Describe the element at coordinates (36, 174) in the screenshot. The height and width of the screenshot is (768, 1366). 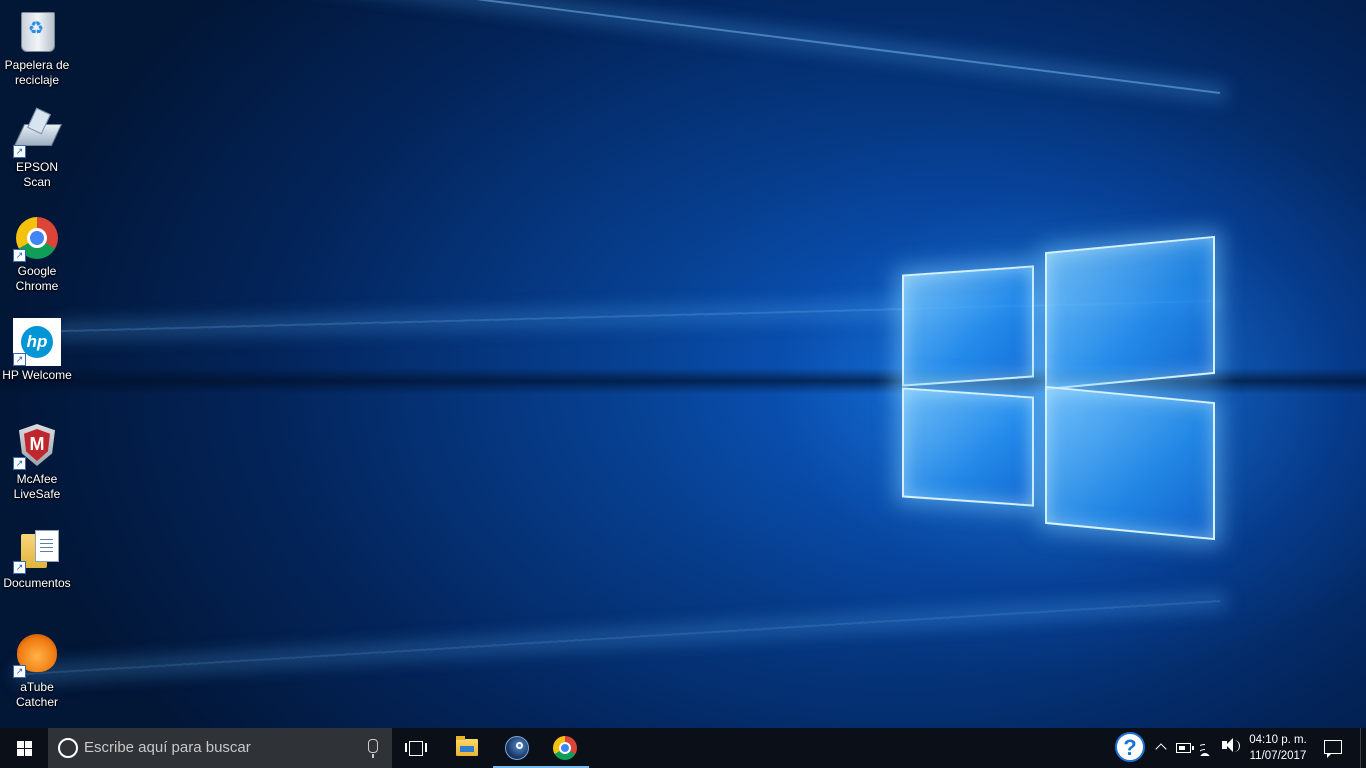
I see `desktop-icon-label: EPSON Scan` at that location.